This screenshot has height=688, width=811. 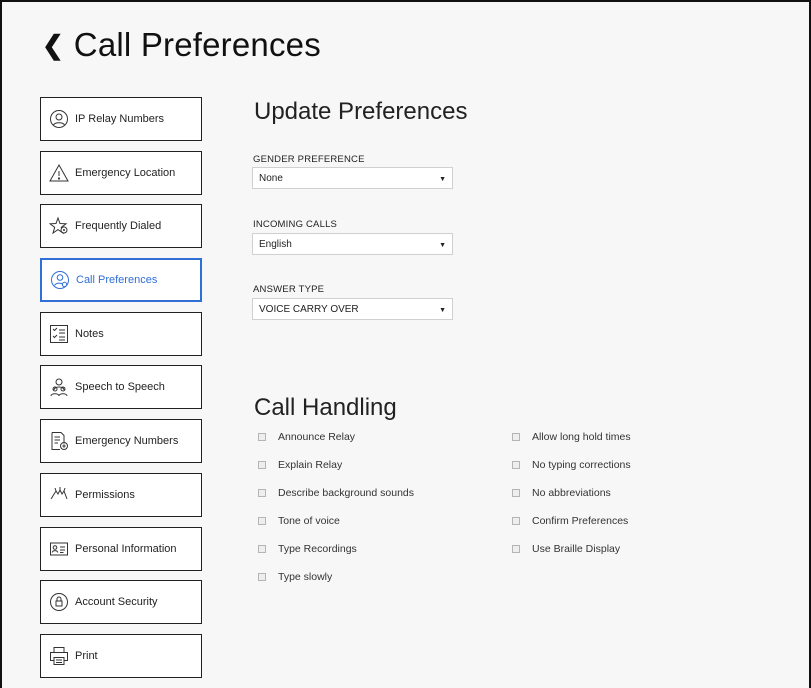 I want to click on checkbox-announce-relay: Announce Relay, so click(x=306, y=437).